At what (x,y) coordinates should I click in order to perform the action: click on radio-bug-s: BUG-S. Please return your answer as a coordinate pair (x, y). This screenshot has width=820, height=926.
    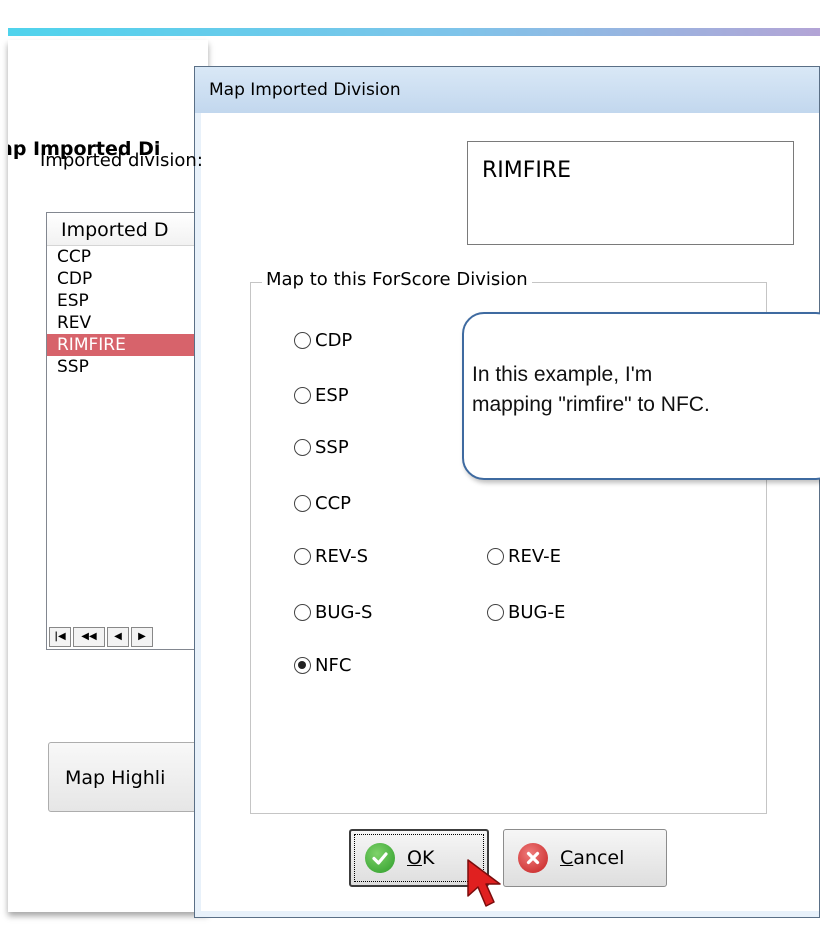
    Looking at the image, I should click on (333, 612).